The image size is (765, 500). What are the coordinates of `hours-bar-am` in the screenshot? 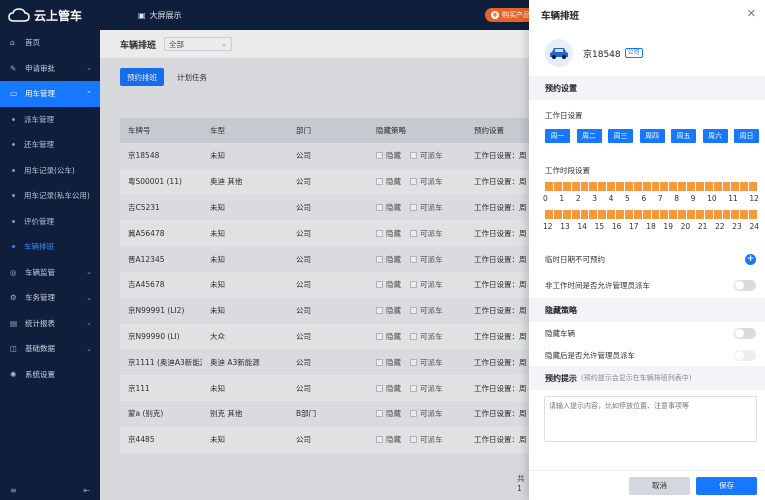 It's located at (651, 186).